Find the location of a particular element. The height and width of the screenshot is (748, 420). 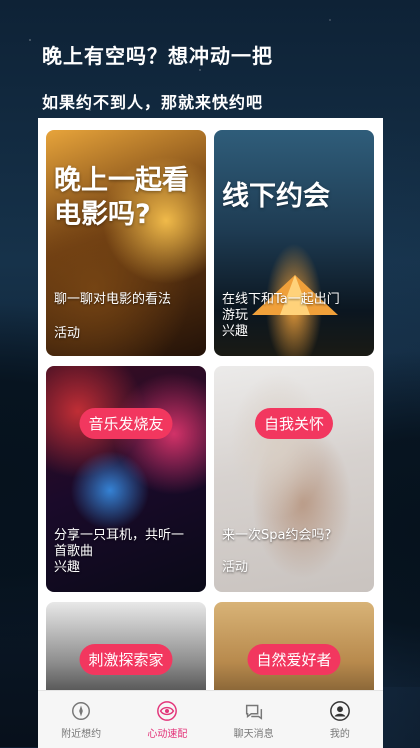

pill-label: 音乐发烧友 is located at coordinates (126, 423).